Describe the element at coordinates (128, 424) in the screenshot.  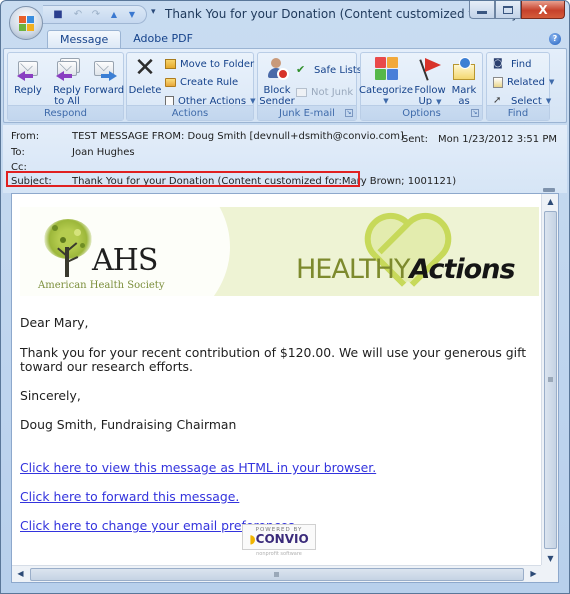
I see `signature: Doug Smith, Fundraising Chairman` at that location.